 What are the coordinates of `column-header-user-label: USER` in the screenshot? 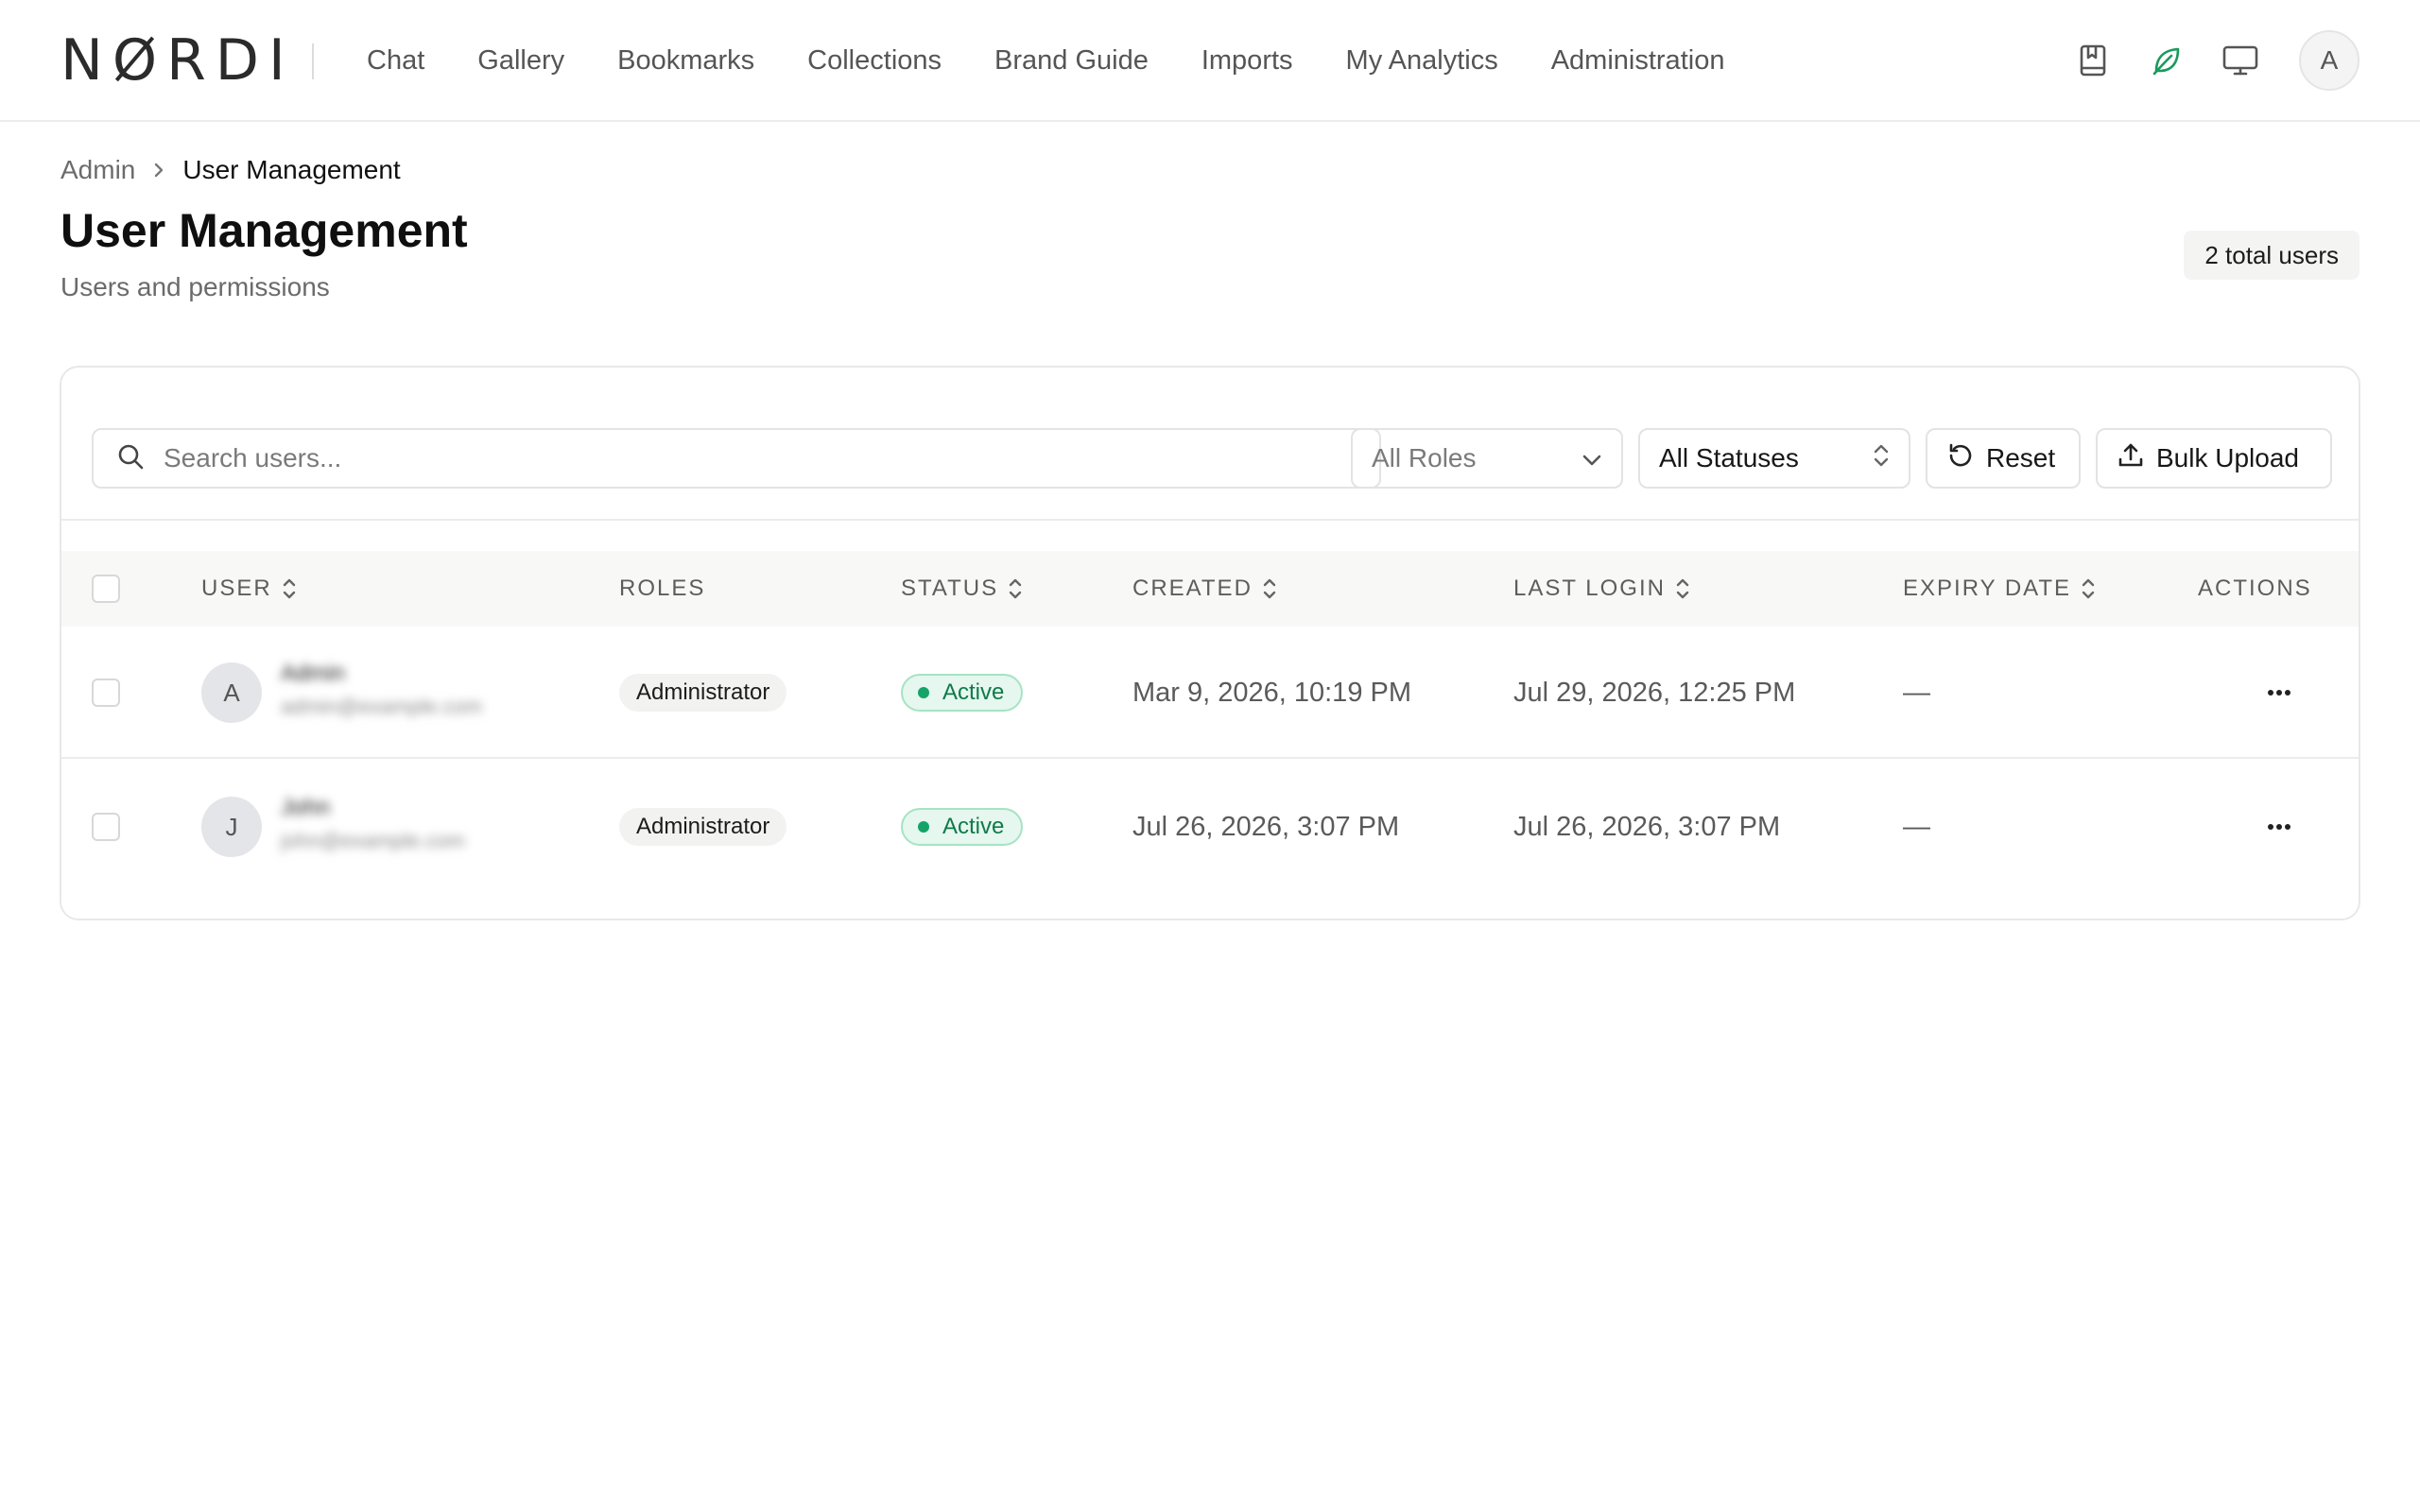 It's located at (236, 588).